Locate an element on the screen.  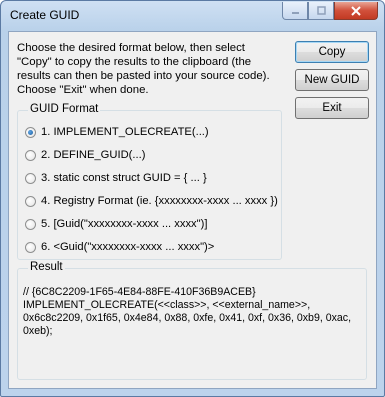
maximize-button is located at coordinates (321, 11).